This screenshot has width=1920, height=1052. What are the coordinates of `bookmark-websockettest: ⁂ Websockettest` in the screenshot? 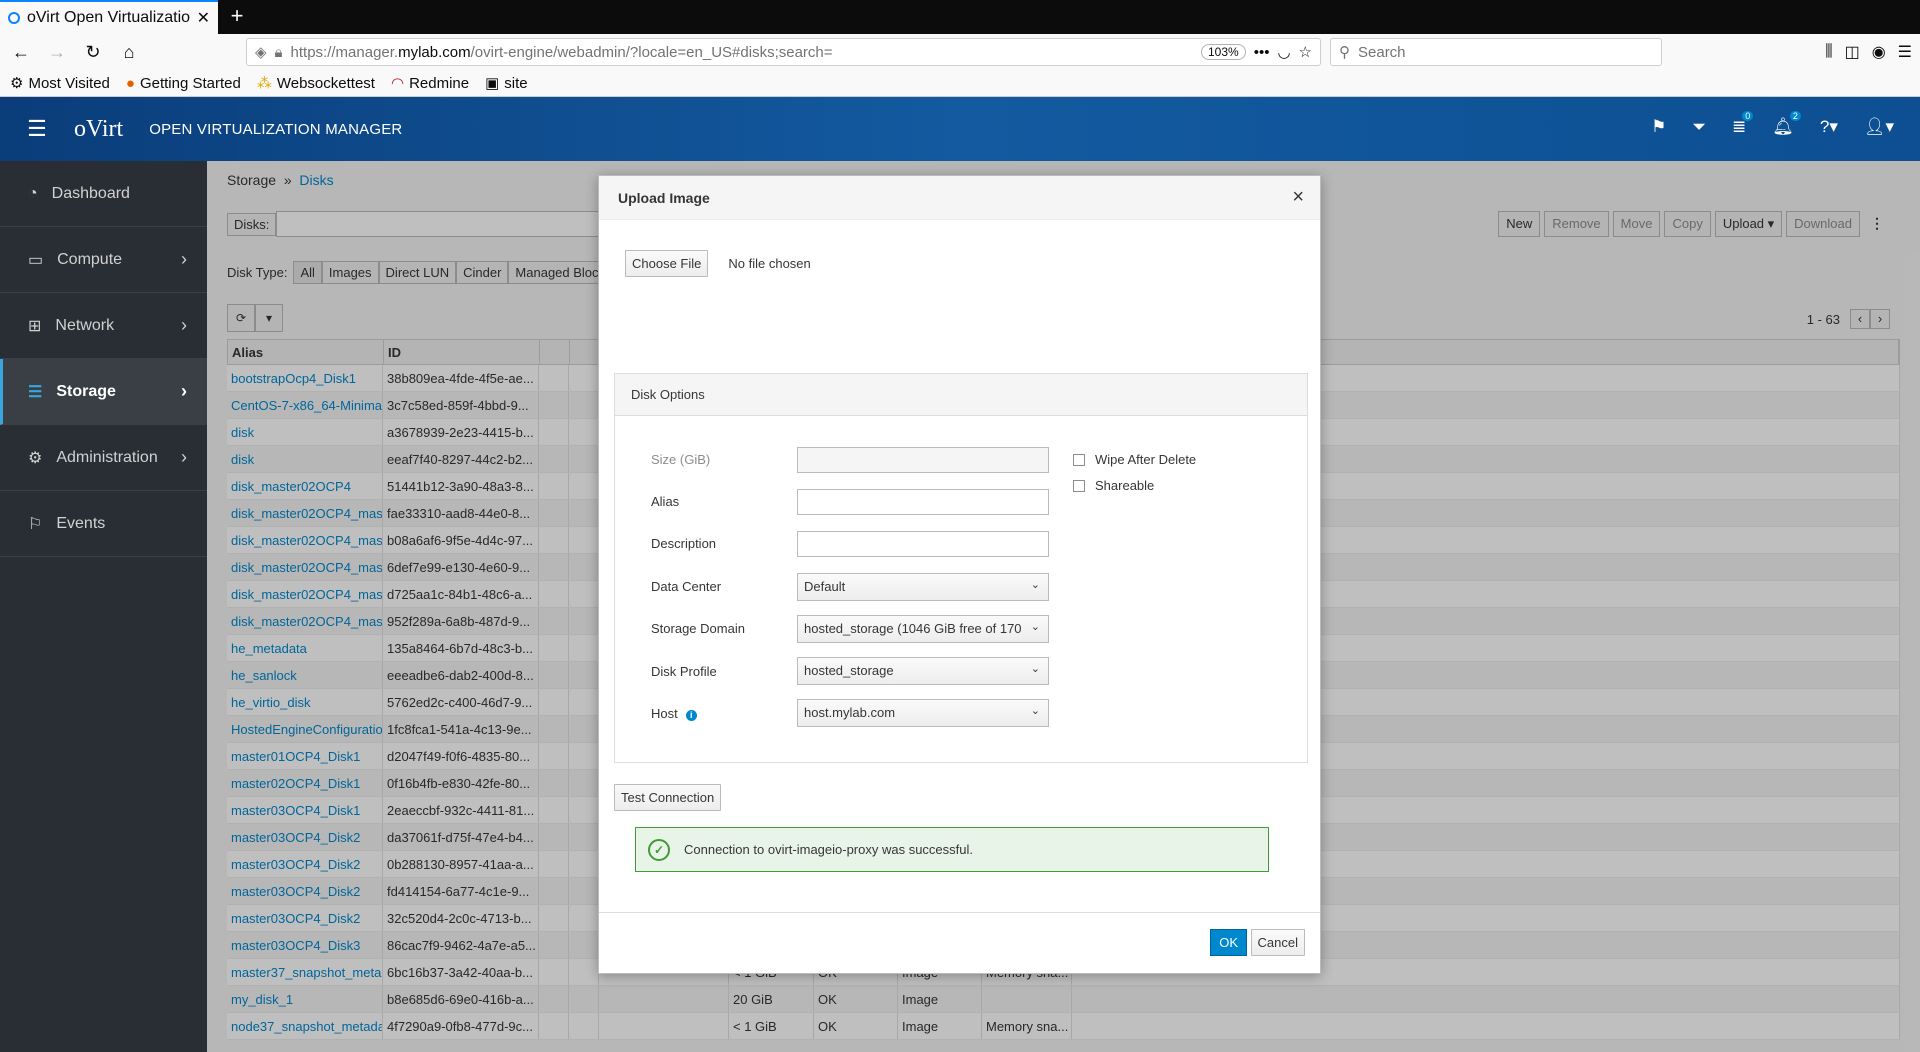 It's located at (315, 83).